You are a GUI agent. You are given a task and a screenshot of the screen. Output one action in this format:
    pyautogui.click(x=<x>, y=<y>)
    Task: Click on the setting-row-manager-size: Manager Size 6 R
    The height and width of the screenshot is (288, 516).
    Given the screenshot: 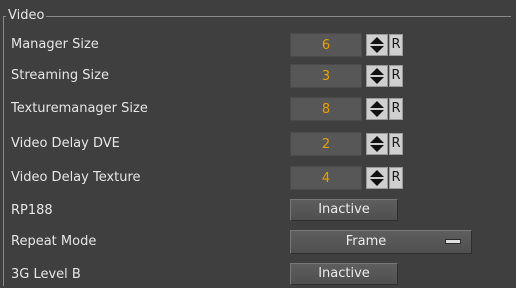 What is the action you would take?
    pyautogui.click(x=258, y=45)
    